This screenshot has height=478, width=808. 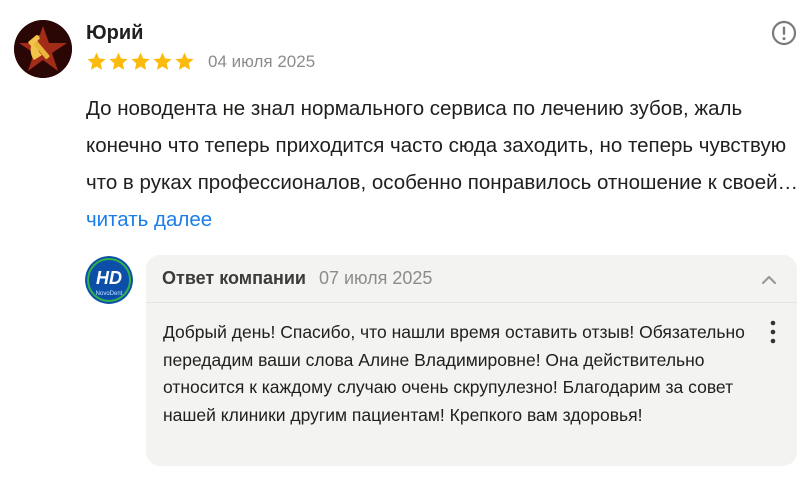 I want to click on svg-text: HD, so click(x=109, y=278).